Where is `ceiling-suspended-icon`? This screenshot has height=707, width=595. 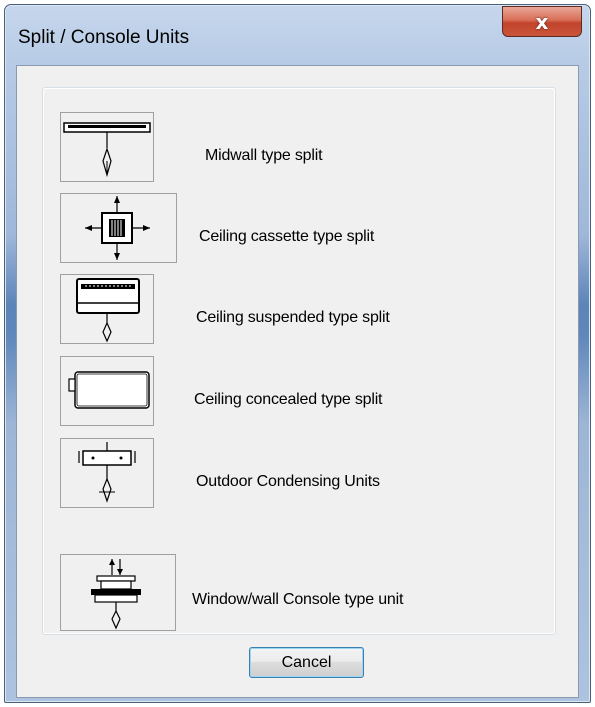
ceiling-suspended-icon is located at coordinates (108, 310).